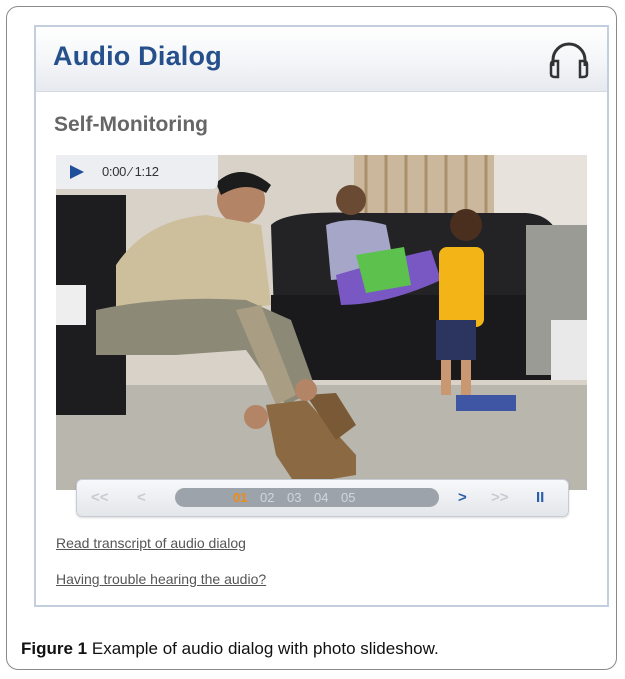 The image size is (625, 679). I want to click on slide-number-5: 05, so click(348, 497).